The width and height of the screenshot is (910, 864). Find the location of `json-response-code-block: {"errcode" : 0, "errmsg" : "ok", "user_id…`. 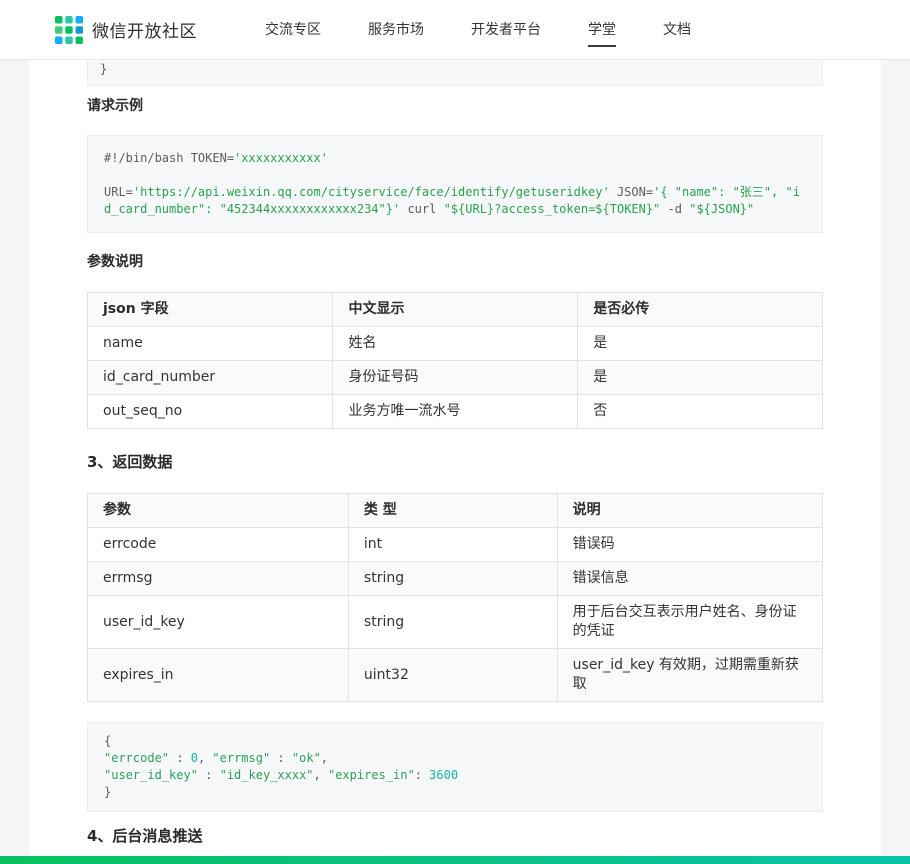

json-response-code-block: {"errcode" : 0, "errmsg" : "ok", "user_id… is located at coordinates (455, 767).